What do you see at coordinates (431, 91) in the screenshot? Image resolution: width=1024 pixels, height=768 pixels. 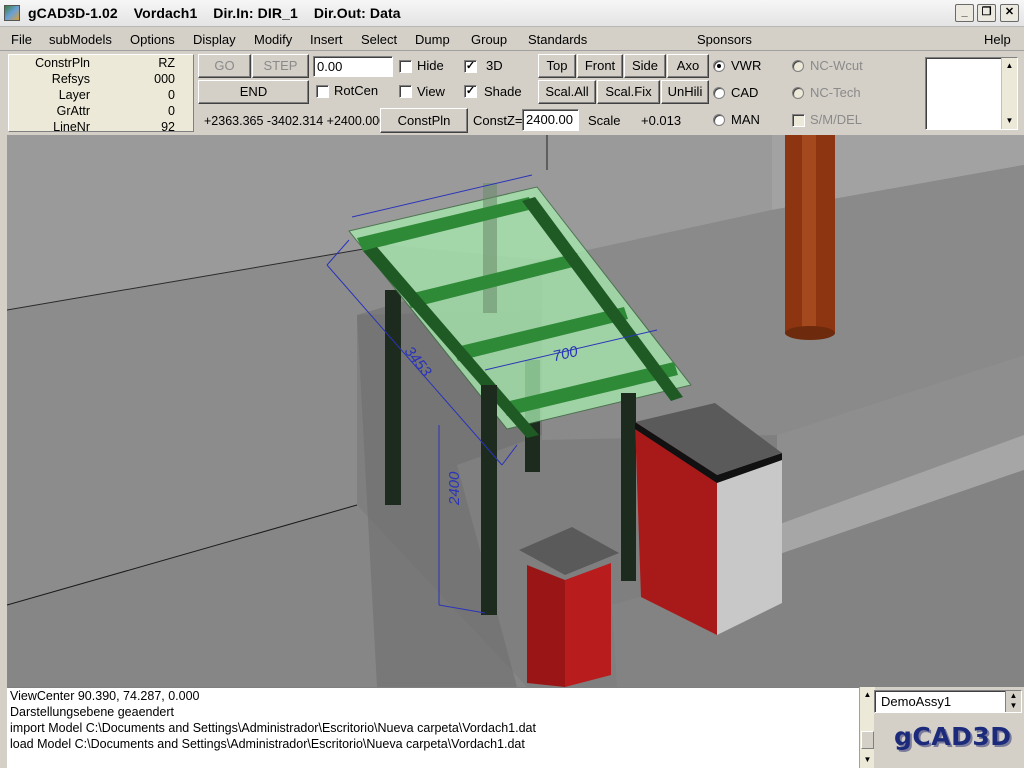 I see `view-label: View` at bounding box center [431, 91].